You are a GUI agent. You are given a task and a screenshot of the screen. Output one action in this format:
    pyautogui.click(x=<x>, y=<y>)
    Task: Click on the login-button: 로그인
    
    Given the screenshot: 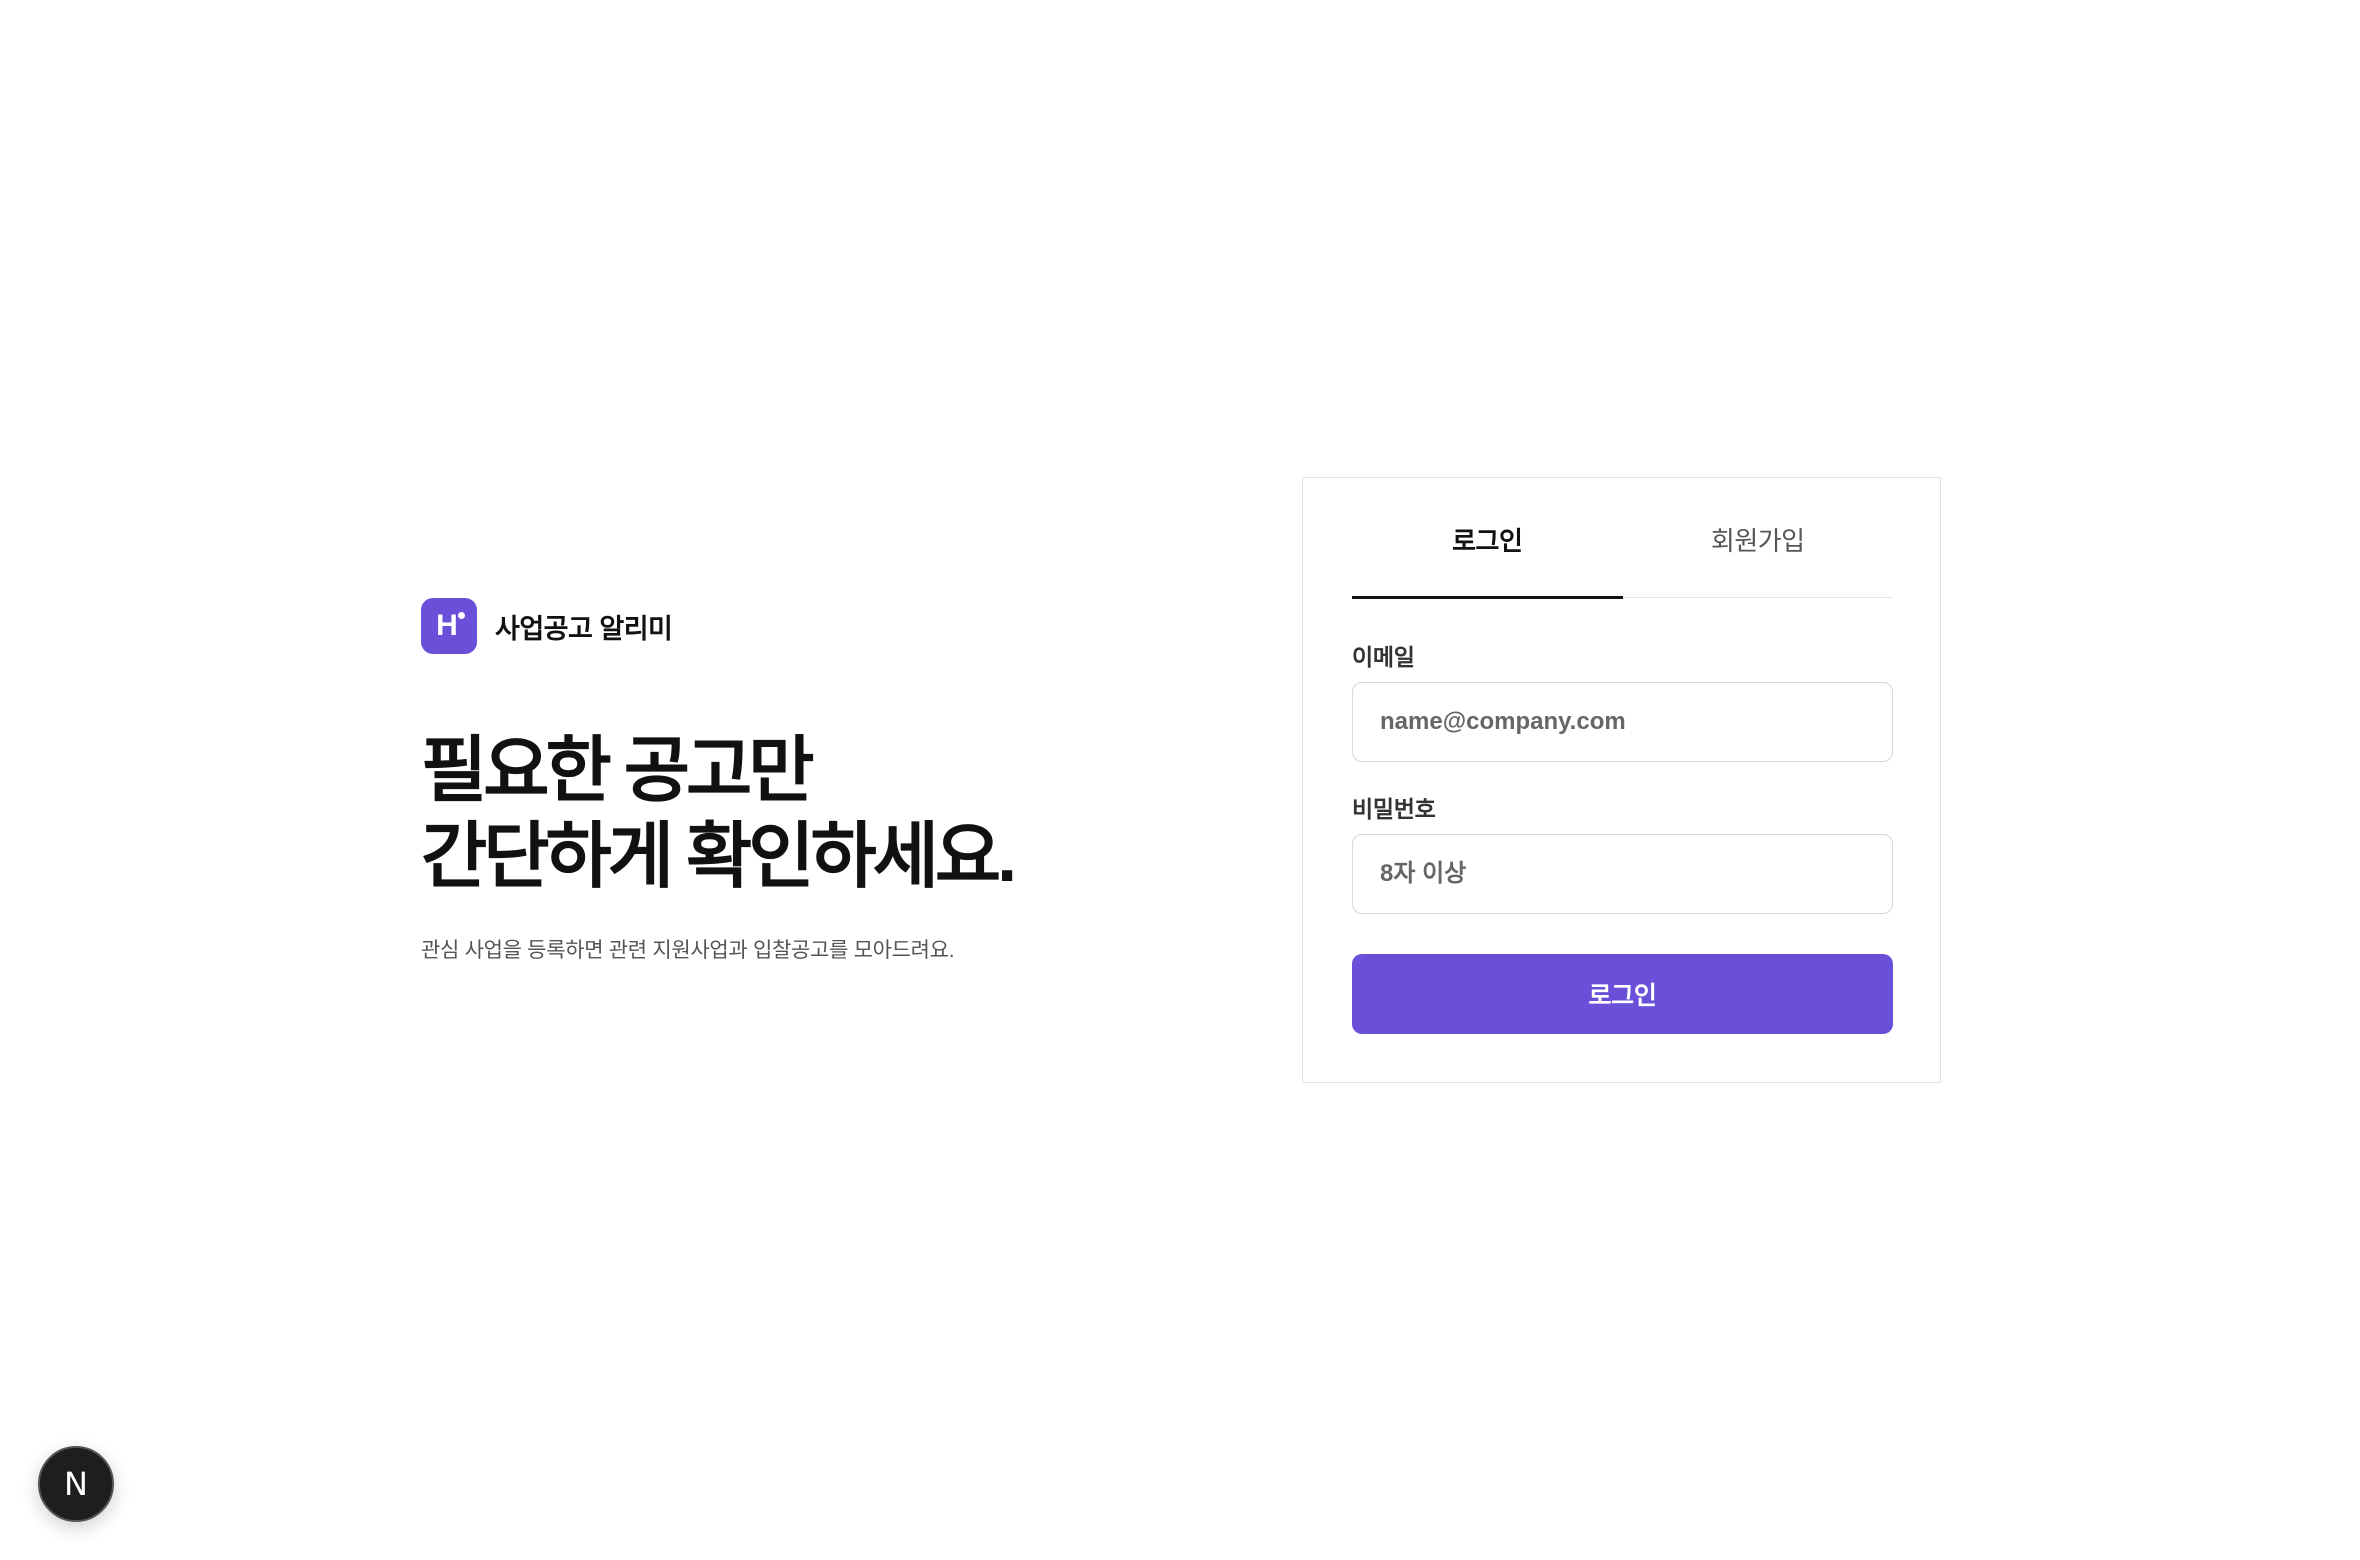 What is the action you would take?
    pyautogui.click(x=1622, y=994)
    